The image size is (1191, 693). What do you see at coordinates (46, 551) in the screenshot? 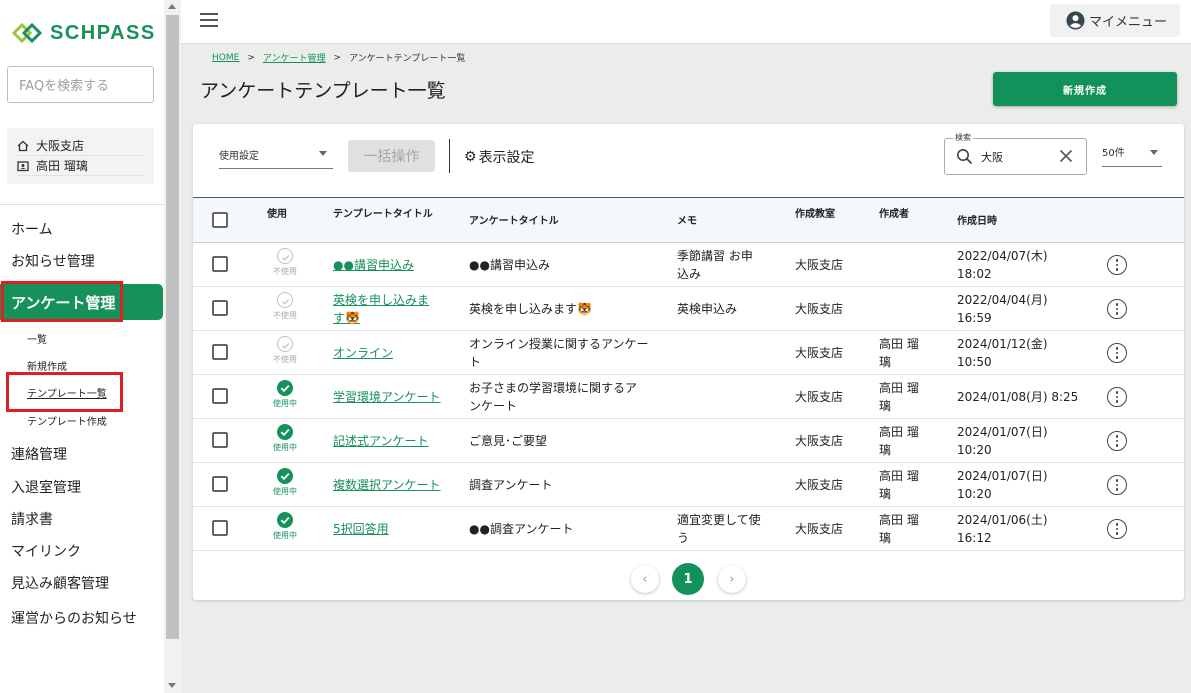
I see `sidebar-item-mylink: マイリンク` at bounding box center [46, 551].